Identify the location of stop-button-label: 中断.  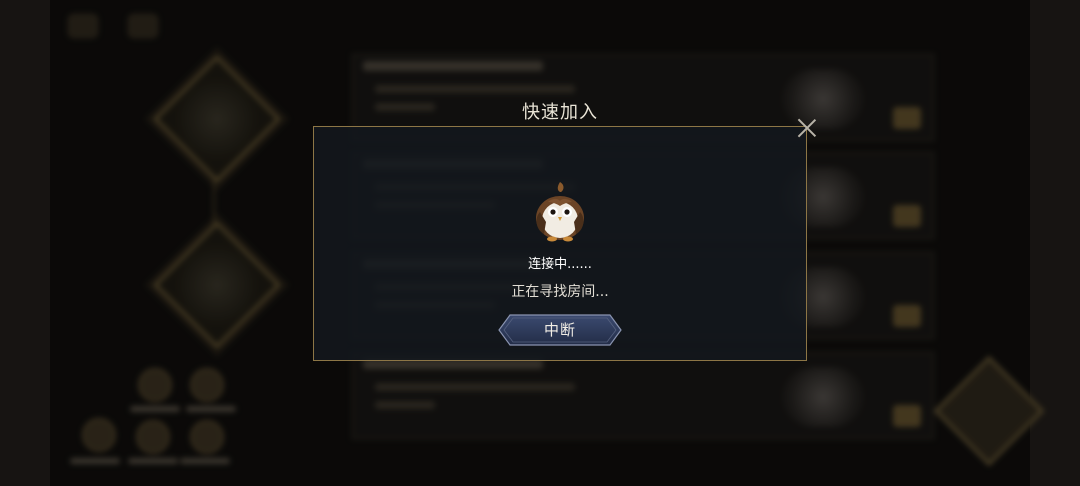
(559, 330).